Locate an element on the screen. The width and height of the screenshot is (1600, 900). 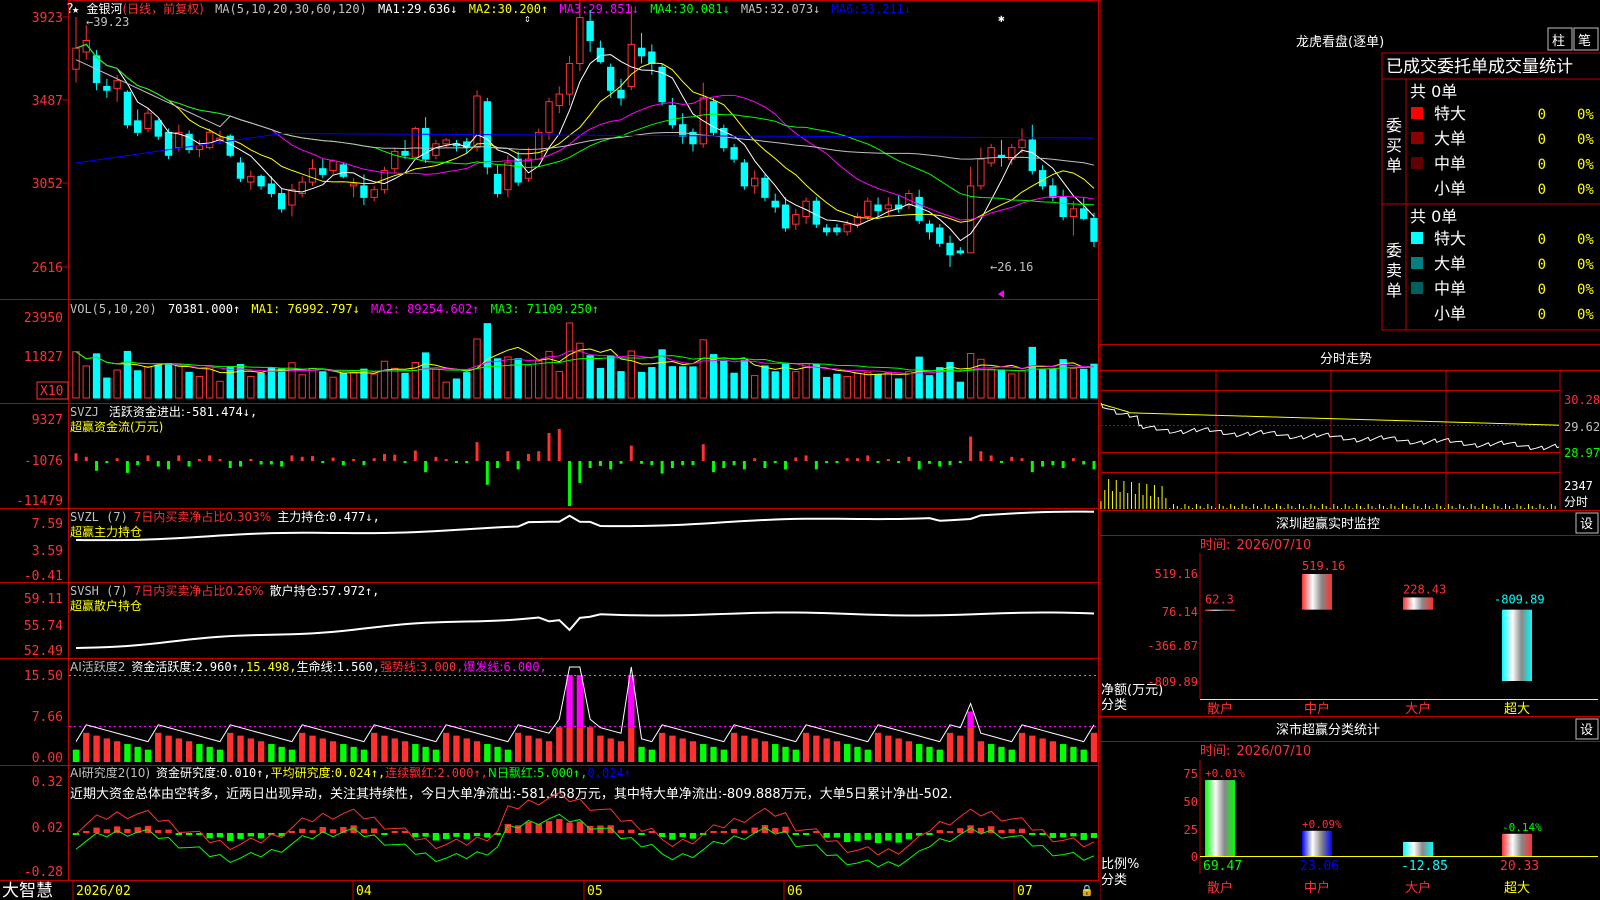
svg-text:SVZJ活跃资金进出:-581.474↓,: SVZJ 活跃资金进出:-581.474↓, is located at coordinates (163, 411).